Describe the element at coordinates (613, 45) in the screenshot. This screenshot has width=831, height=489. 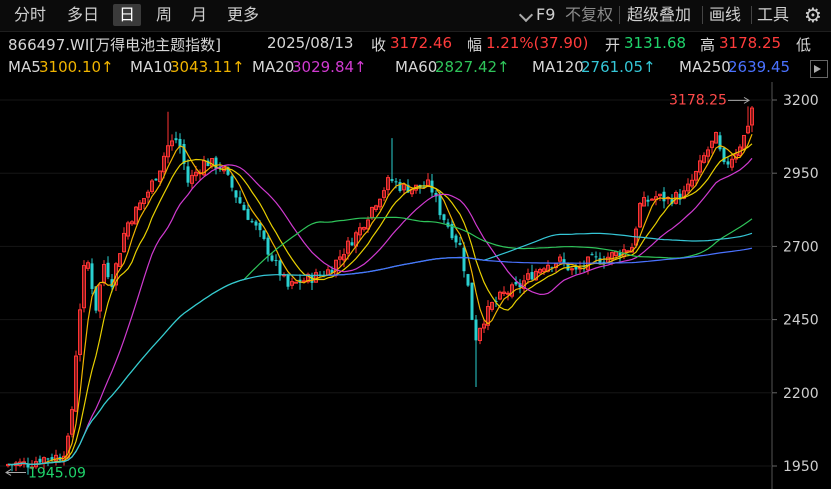
I see `open-label: 开` at that location.